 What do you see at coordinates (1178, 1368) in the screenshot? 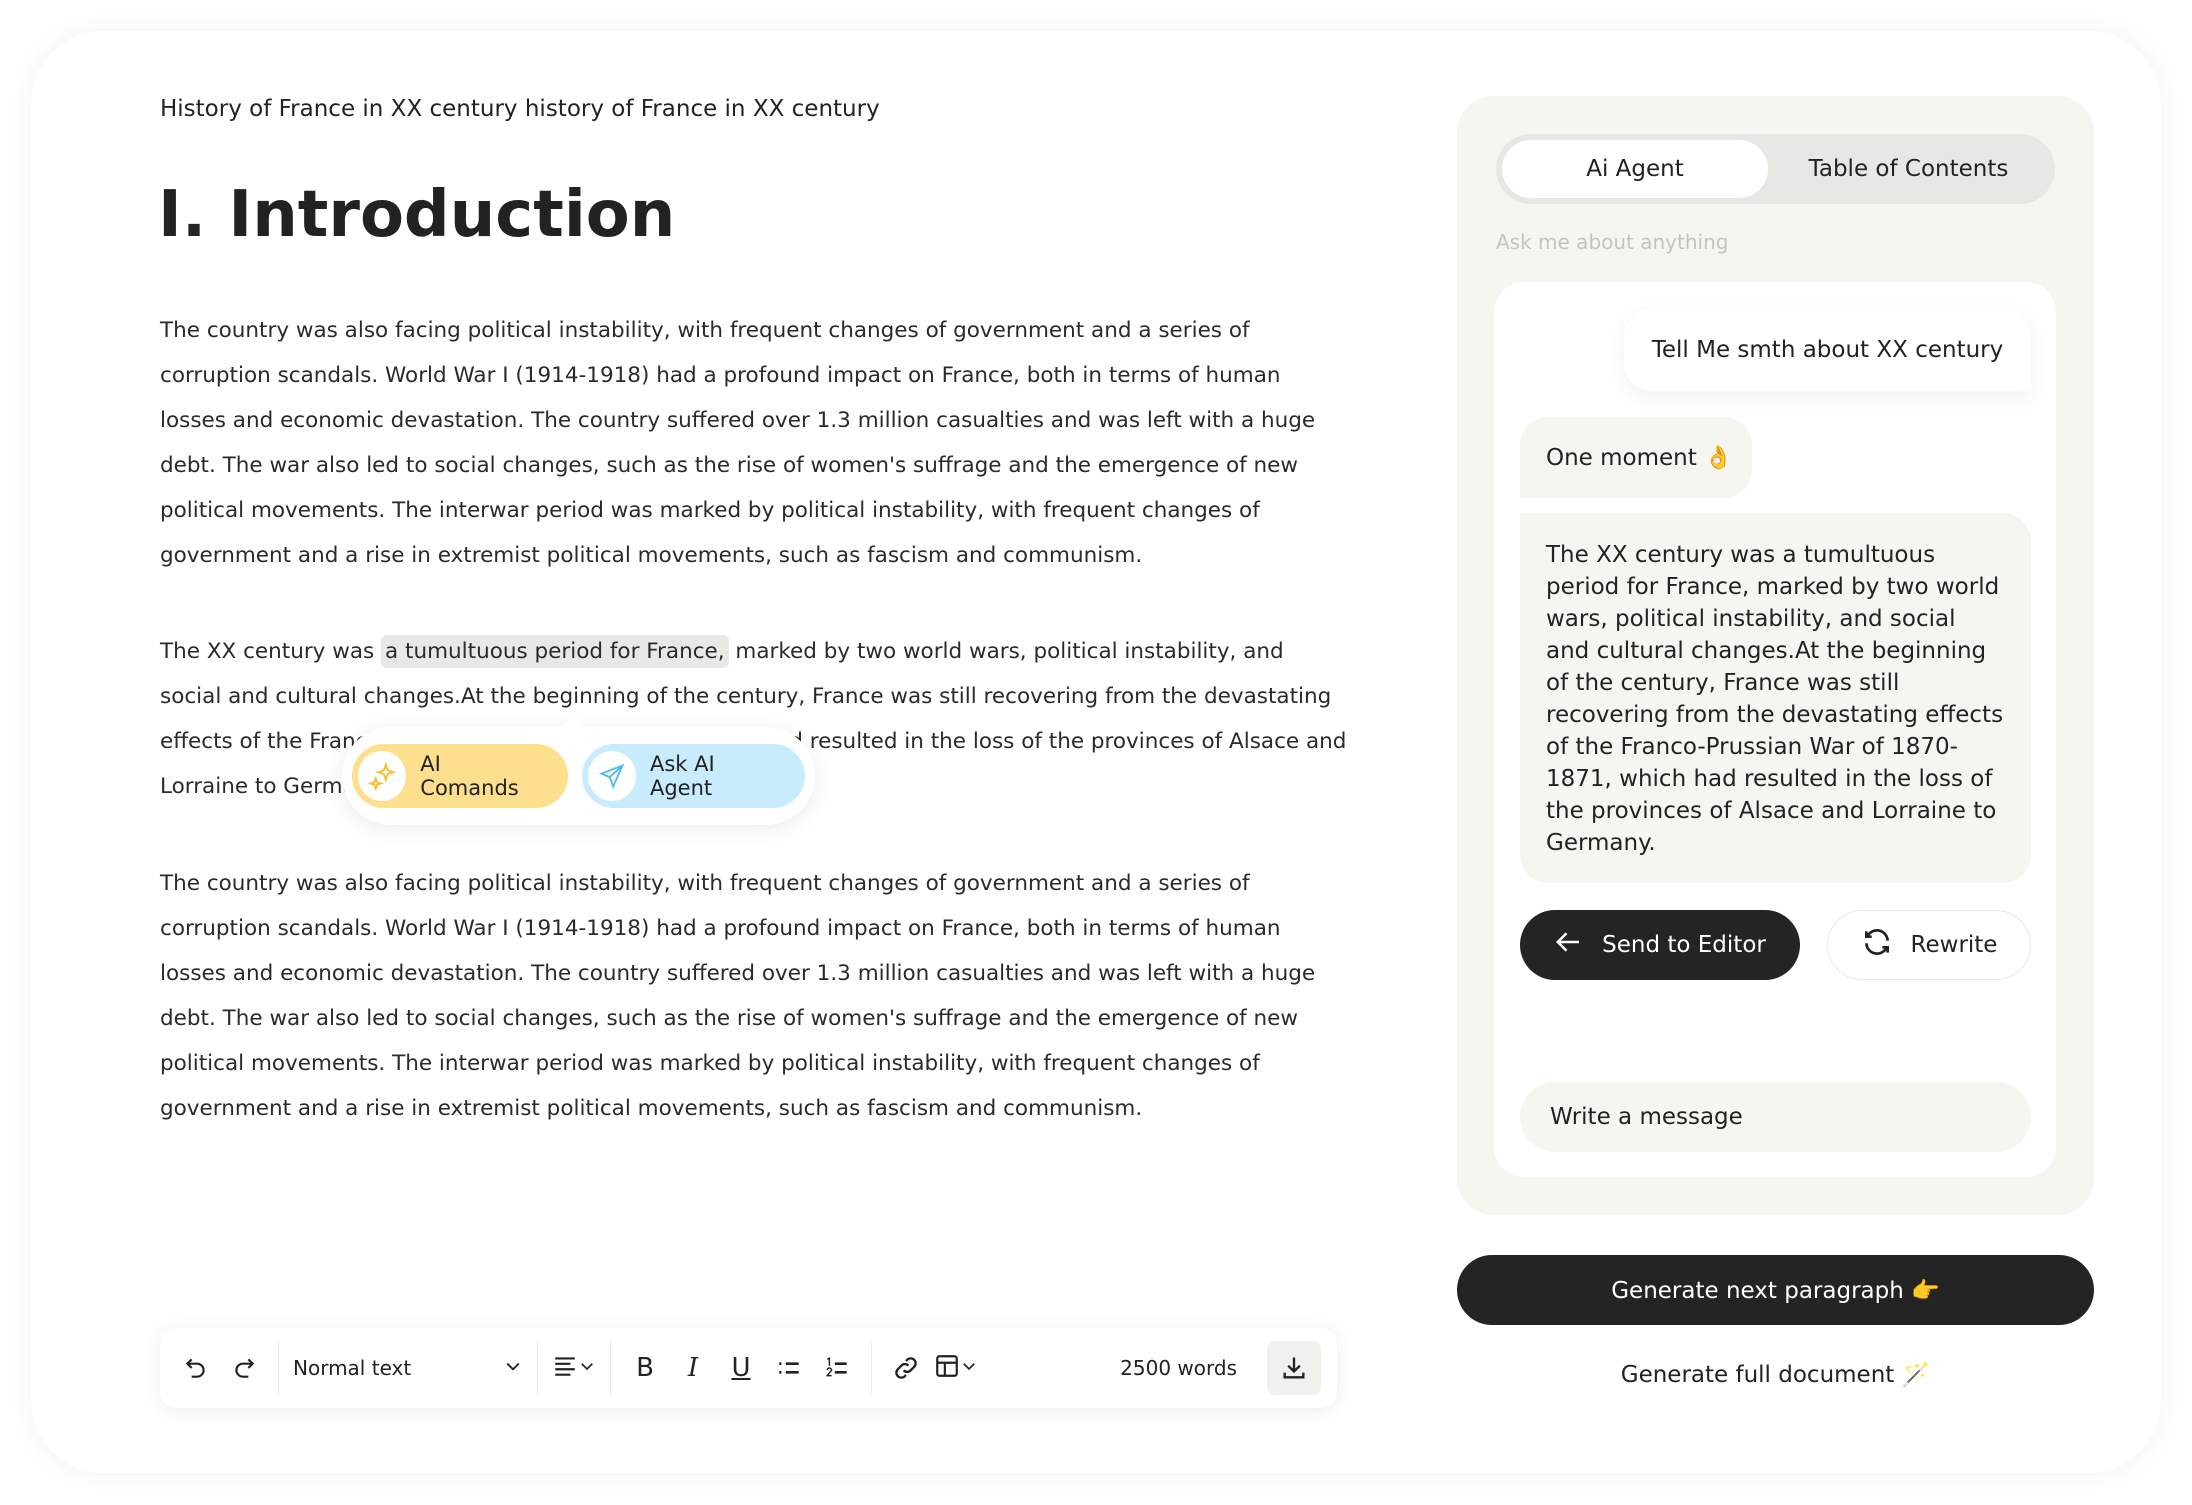
I see `word-count: 2500 words` at bounding box center [1178, 1368].